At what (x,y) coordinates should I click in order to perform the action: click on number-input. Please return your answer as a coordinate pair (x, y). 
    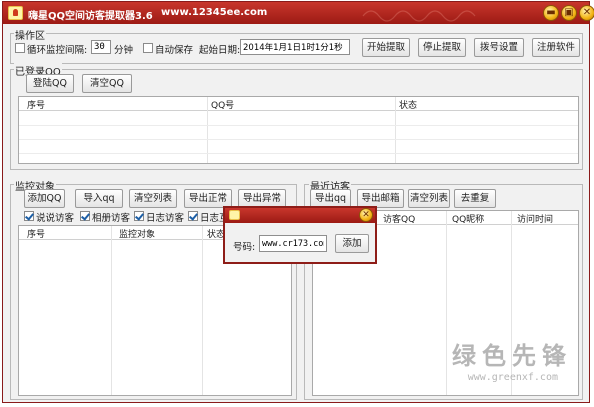
    Looking at the image, I should click on (293, 243).